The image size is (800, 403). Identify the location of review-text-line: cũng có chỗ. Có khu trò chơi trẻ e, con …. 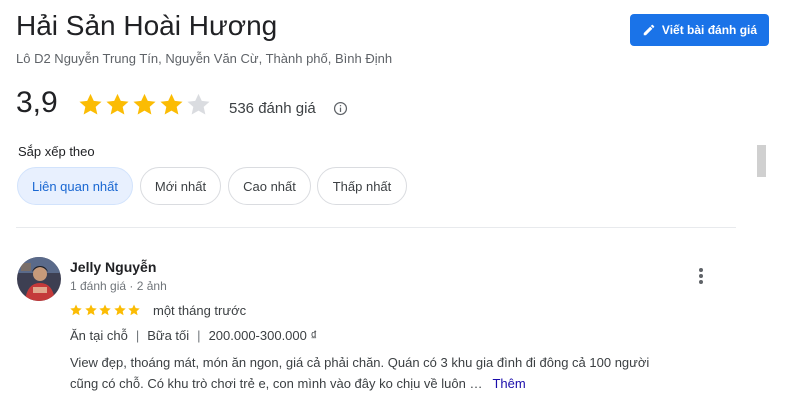
(410, 383).